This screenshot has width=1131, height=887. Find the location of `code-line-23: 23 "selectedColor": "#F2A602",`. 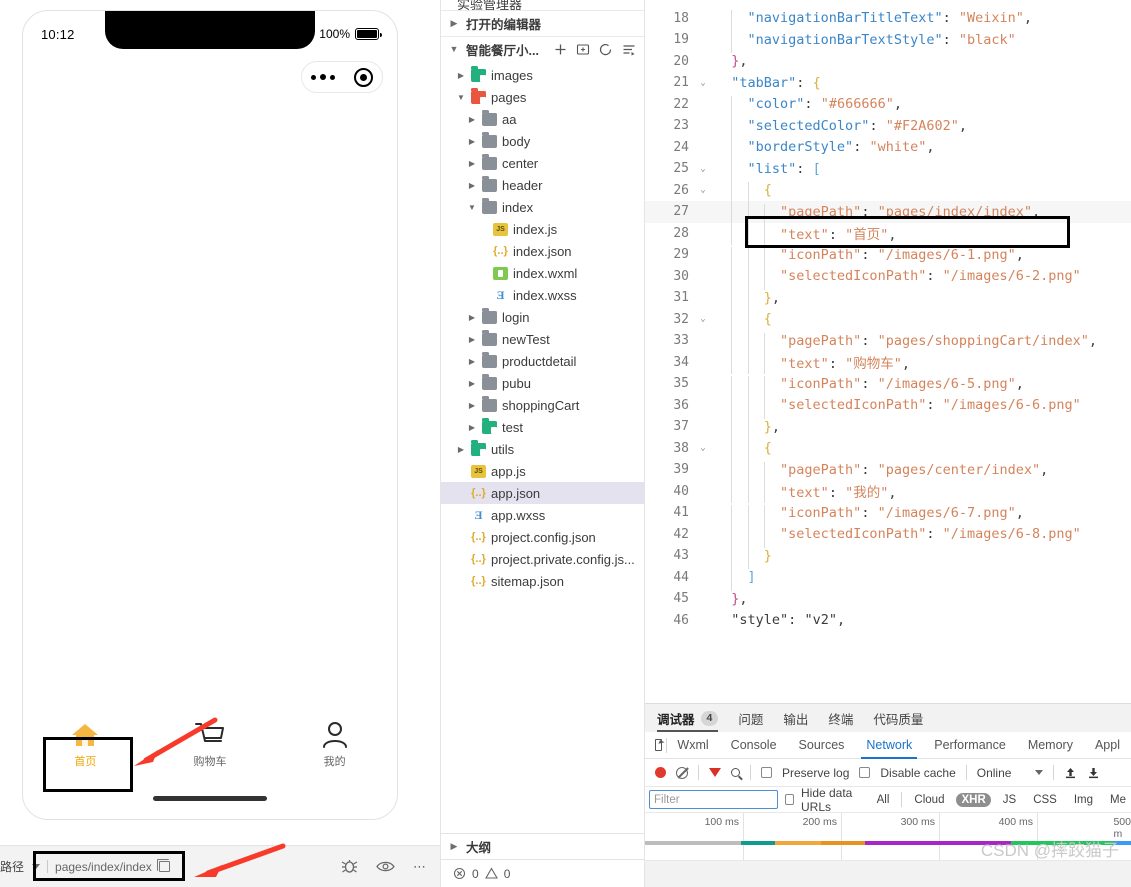

code-line-23: 23 "selectedColor": "#F2A602", is located at coordinates (888, 127).